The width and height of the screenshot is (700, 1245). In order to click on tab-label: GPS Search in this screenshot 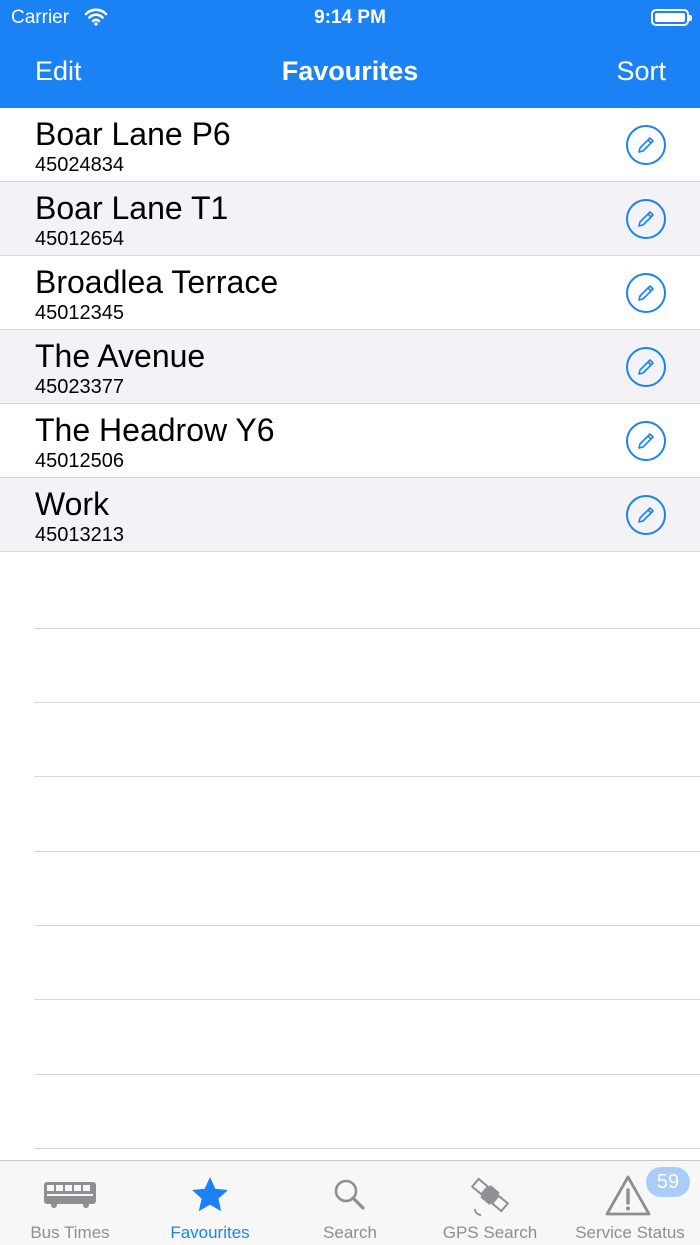, I will do `click(490, 1232)`.